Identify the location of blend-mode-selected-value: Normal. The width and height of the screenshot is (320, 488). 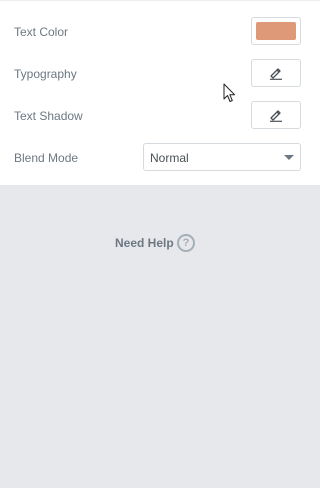
(169, 158).